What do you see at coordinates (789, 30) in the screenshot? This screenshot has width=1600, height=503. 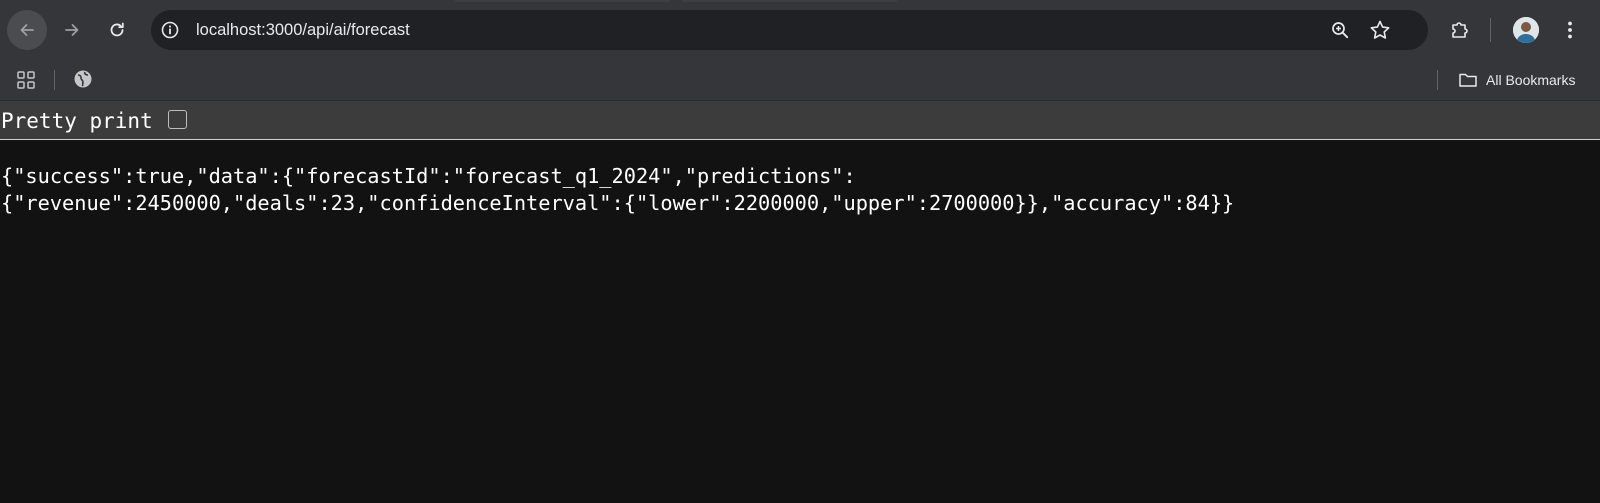 I see `address-bar: localhost:3000/api/ai/forecast` at bounding box center [789, 30].